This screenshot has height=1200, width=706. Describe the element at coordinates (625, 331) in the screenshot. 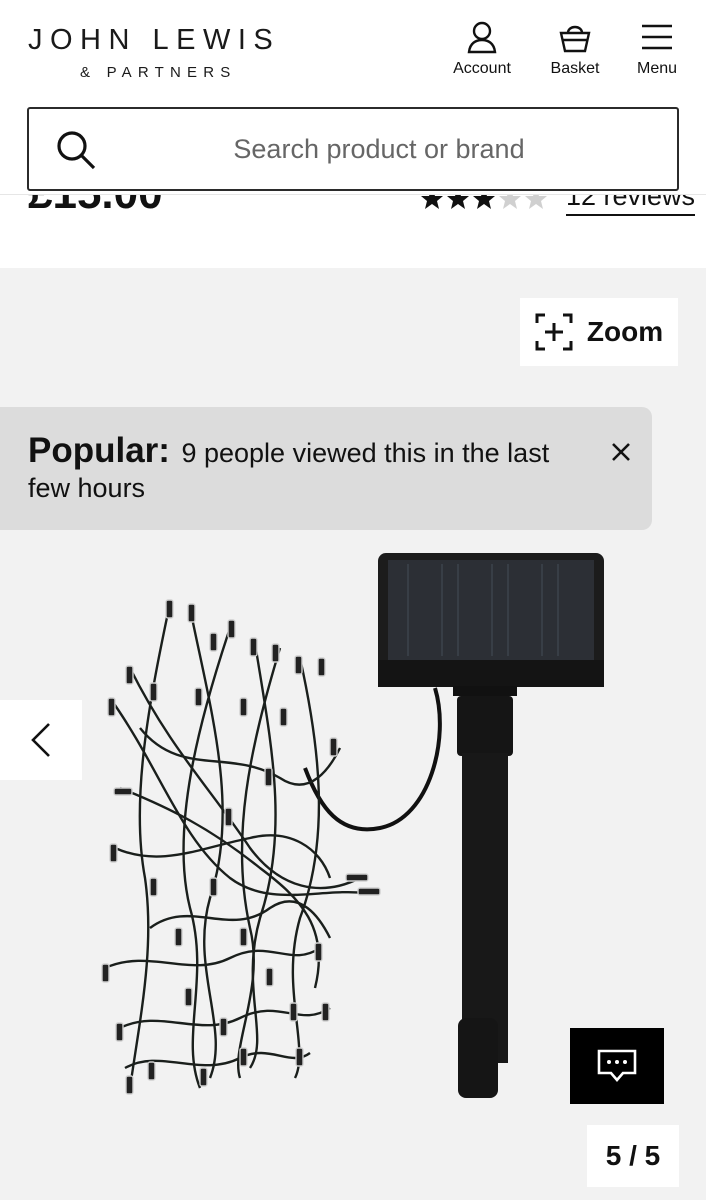

I see `zoom-label: Zoom` at that location.